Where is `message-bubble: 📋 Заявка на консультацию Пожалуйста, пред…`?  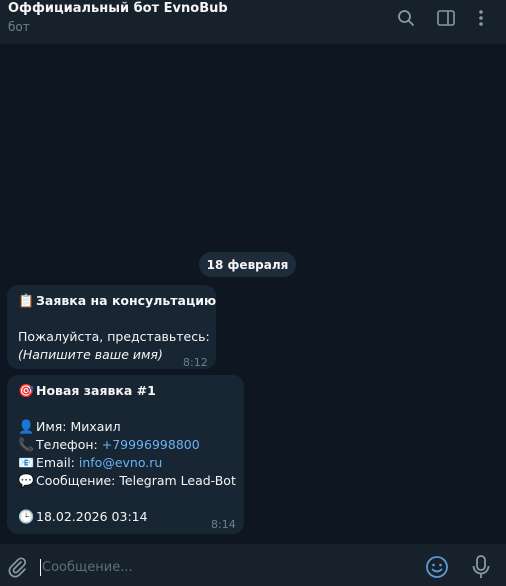 message-bubble: 📋 Заявка на консультацию Пожалуйста, пред… is located at coordinates (111, 327).